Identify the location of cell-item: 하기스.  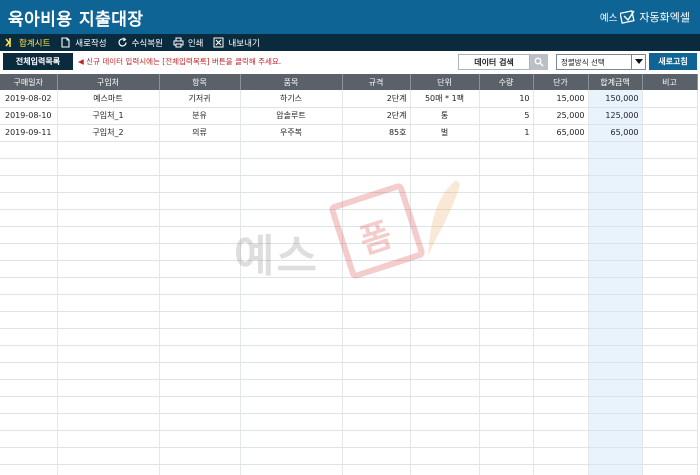
(291, 99).